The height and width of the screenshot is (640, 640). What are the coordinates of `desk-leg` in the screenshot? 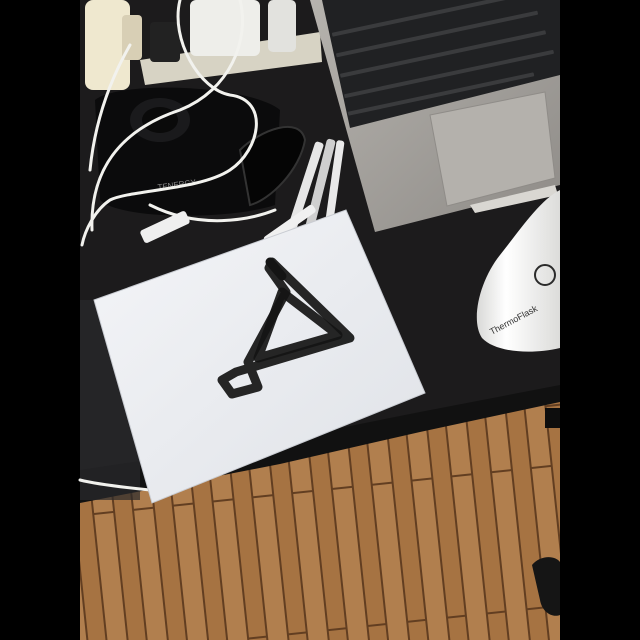 It's located at (552, 418).